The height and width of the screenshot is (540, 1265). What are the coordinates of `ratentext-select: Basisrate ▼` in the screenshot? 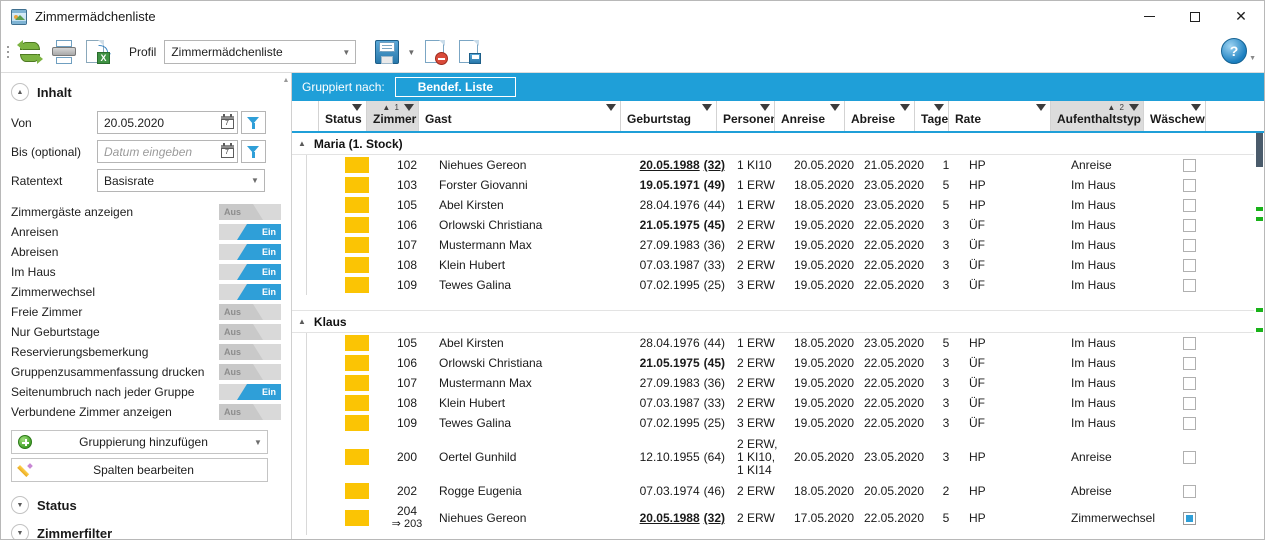 It's located at (181, 180).